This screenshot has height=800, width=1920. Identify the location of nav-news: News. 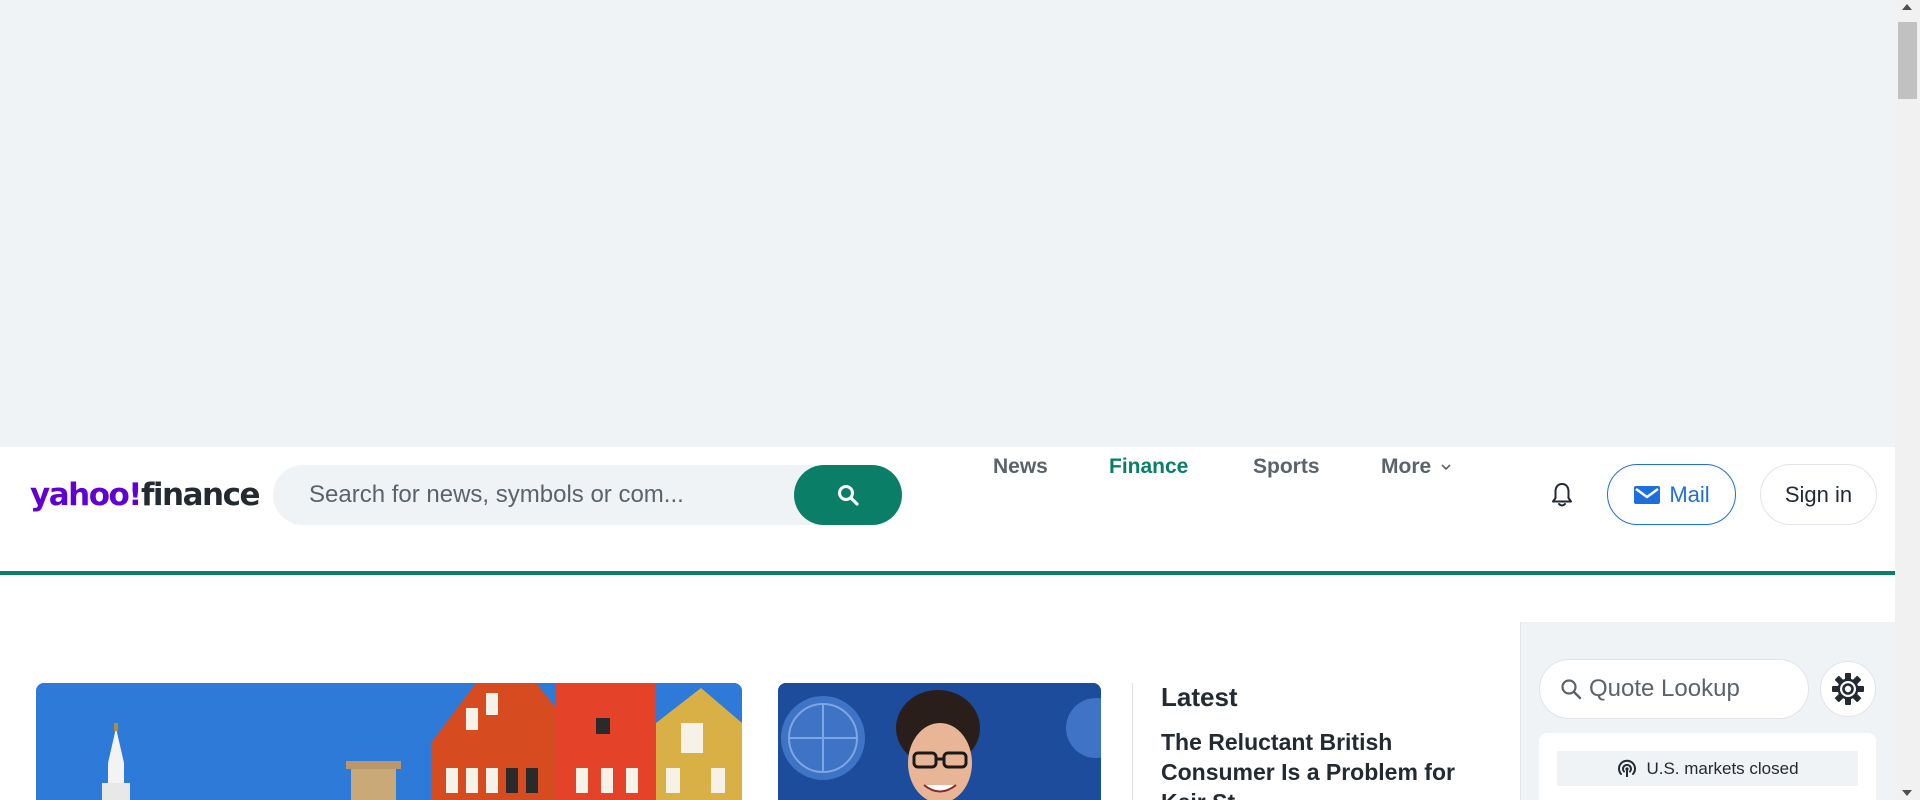
(1020, 467).